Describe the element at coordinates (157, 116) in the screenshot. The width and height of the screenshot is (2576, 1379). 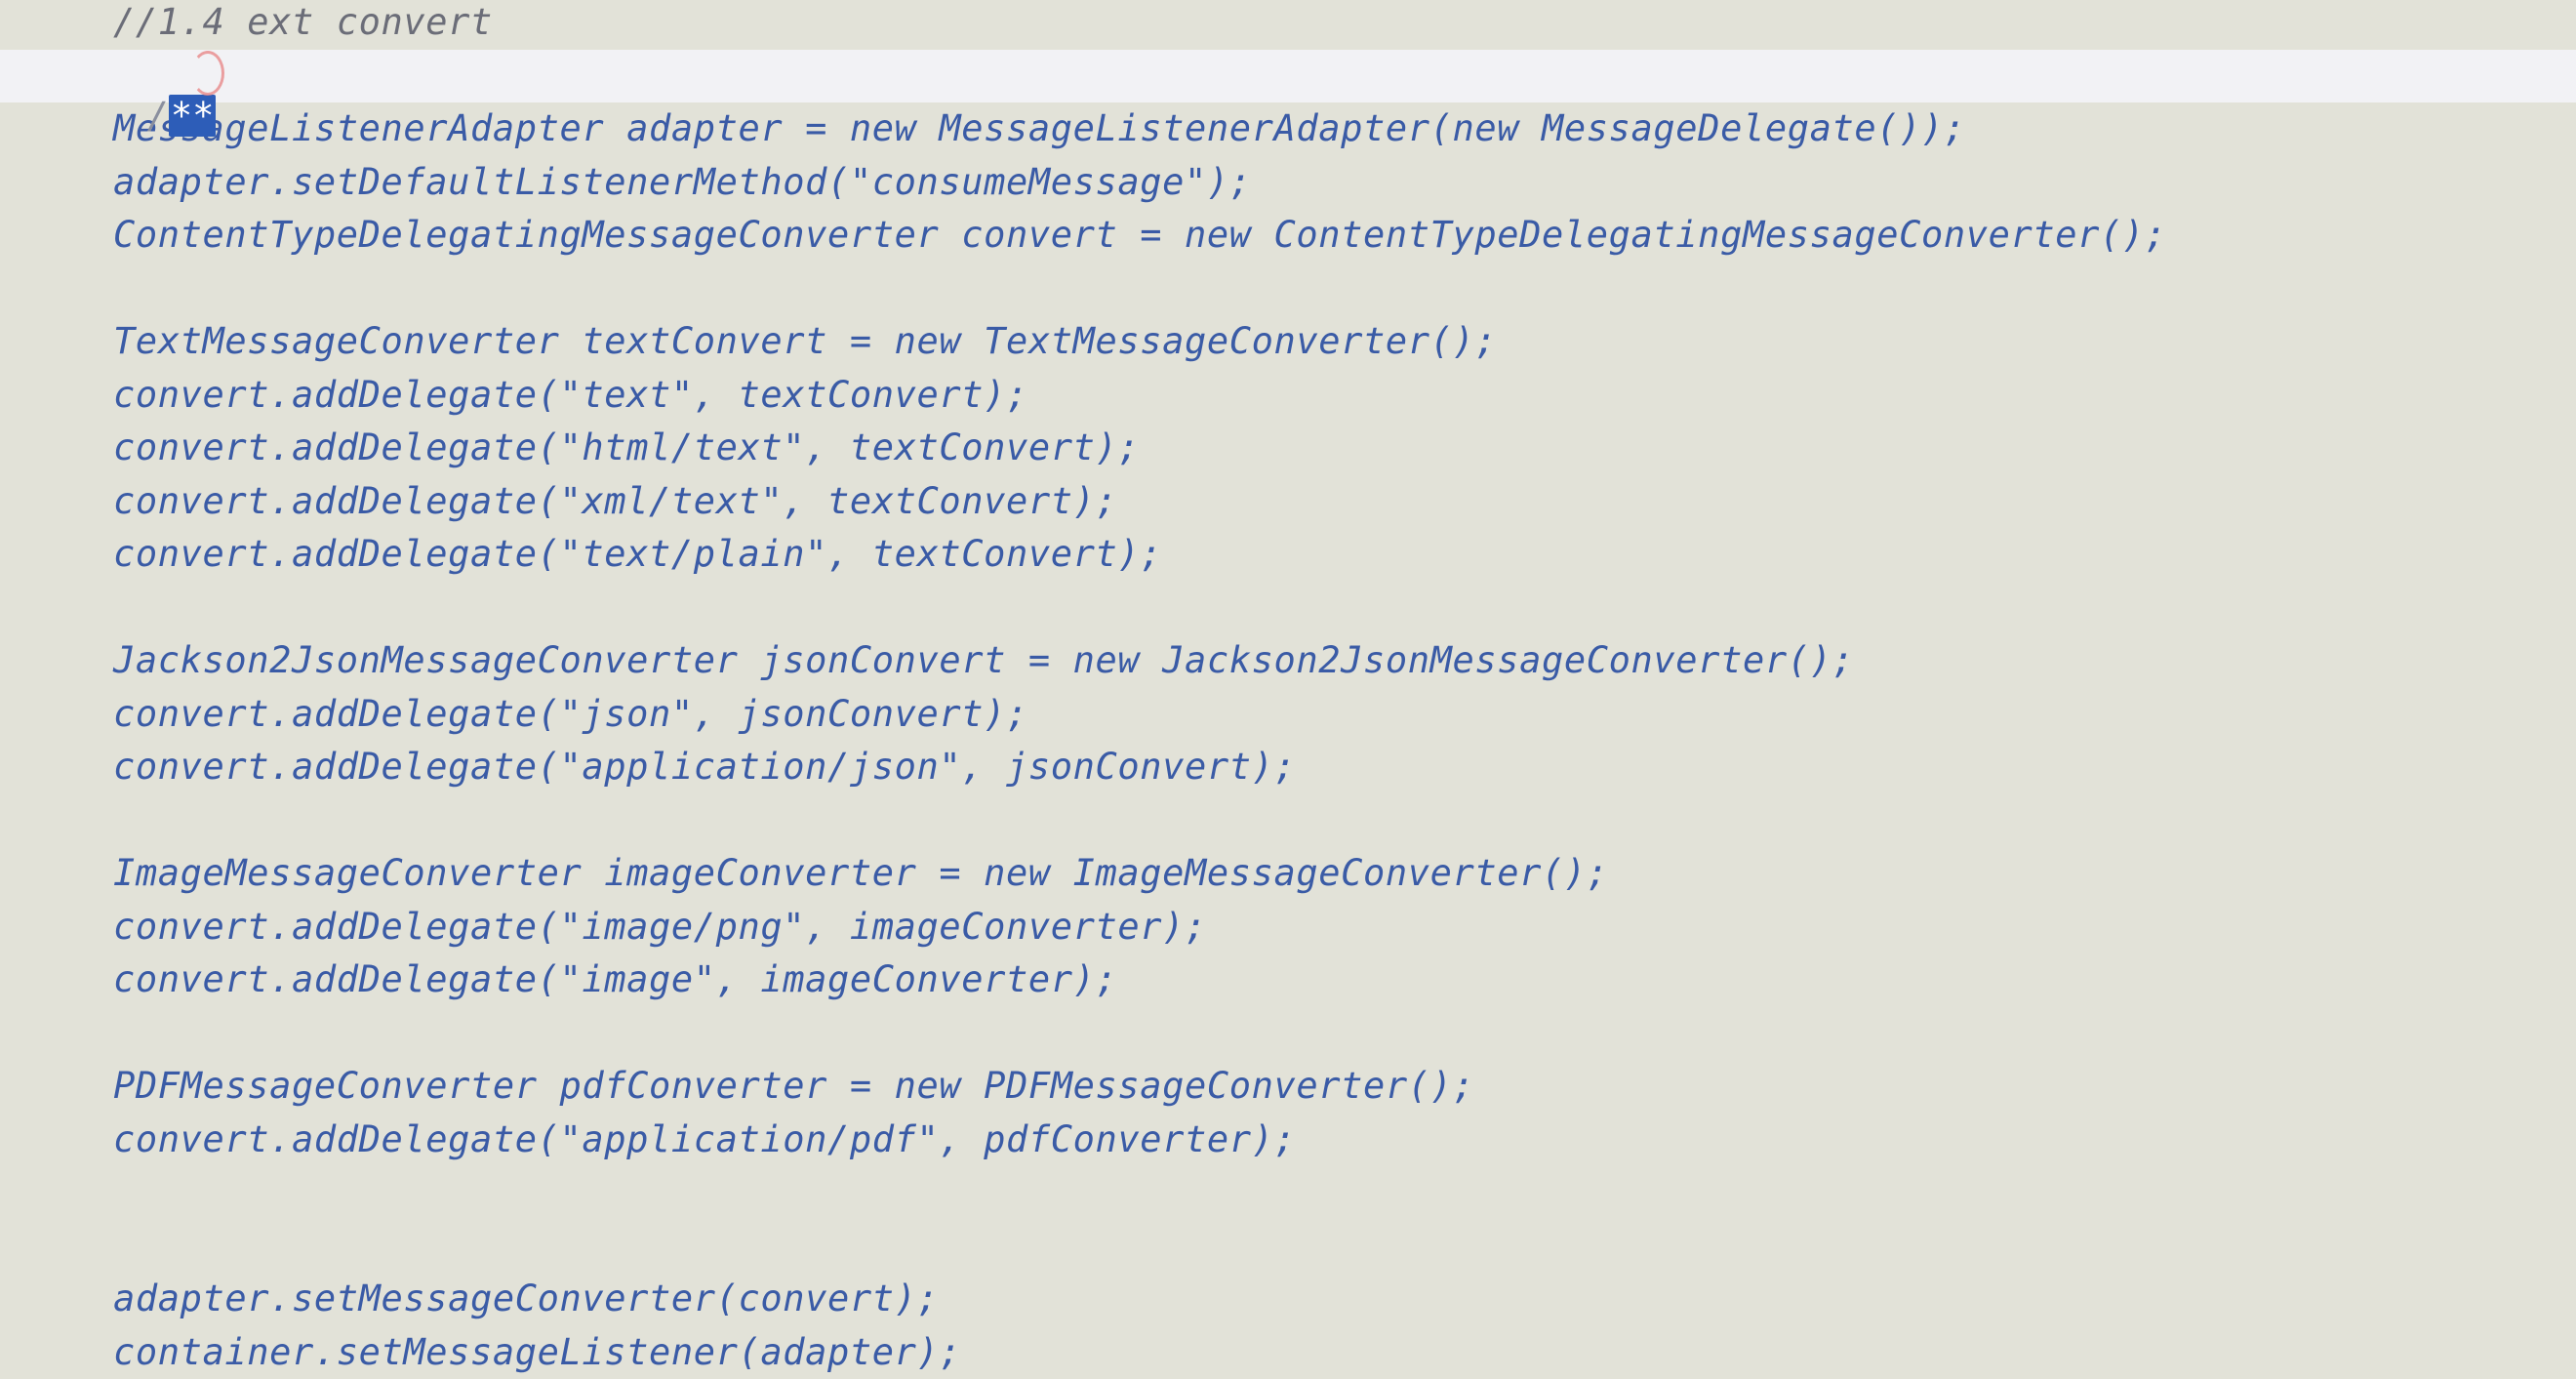
I see `comment-slash: /` at that location.